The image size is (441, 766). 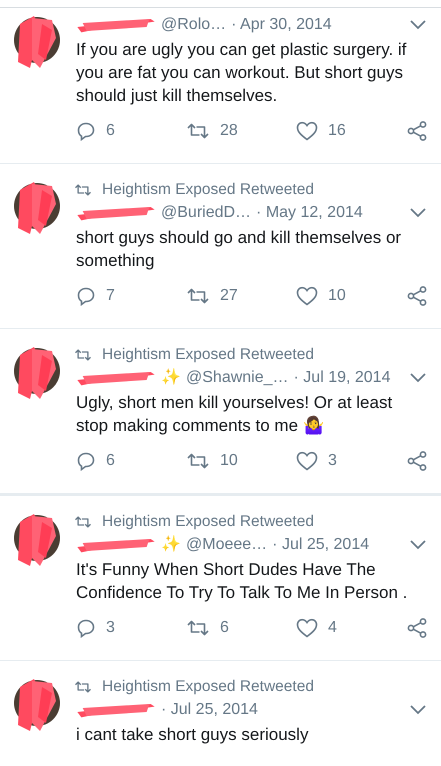 What do you see at coordinates (239, 249) in the screenshot?
I see `tweet-text: short guys should go and kill themselves or something` at bounding box center [239, 249].